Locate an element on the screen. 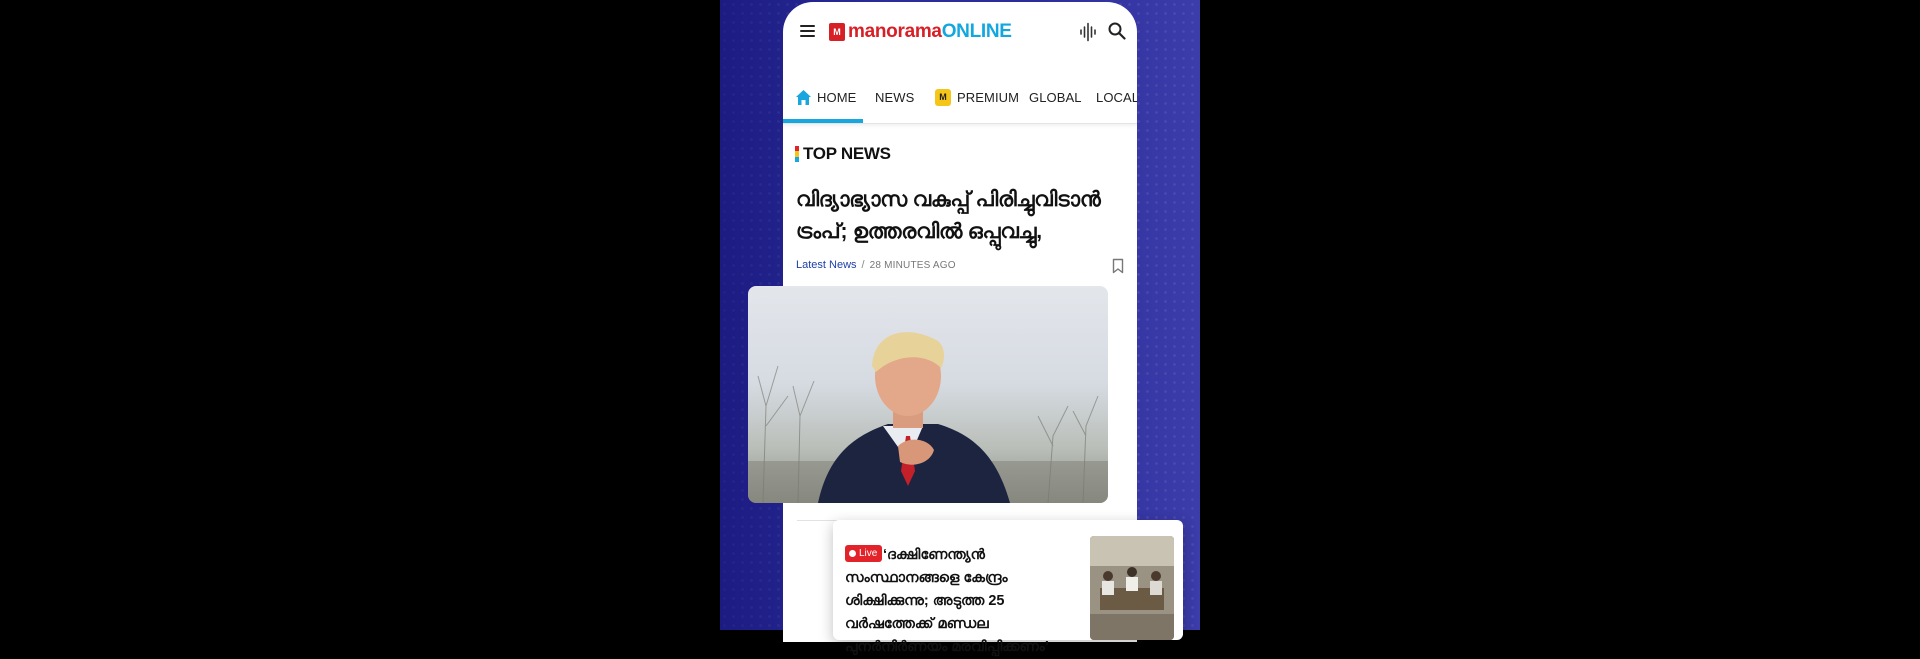 The image size is (1920, 659). tab-local-label: LOCAL is located at coordinates (1116, 97).